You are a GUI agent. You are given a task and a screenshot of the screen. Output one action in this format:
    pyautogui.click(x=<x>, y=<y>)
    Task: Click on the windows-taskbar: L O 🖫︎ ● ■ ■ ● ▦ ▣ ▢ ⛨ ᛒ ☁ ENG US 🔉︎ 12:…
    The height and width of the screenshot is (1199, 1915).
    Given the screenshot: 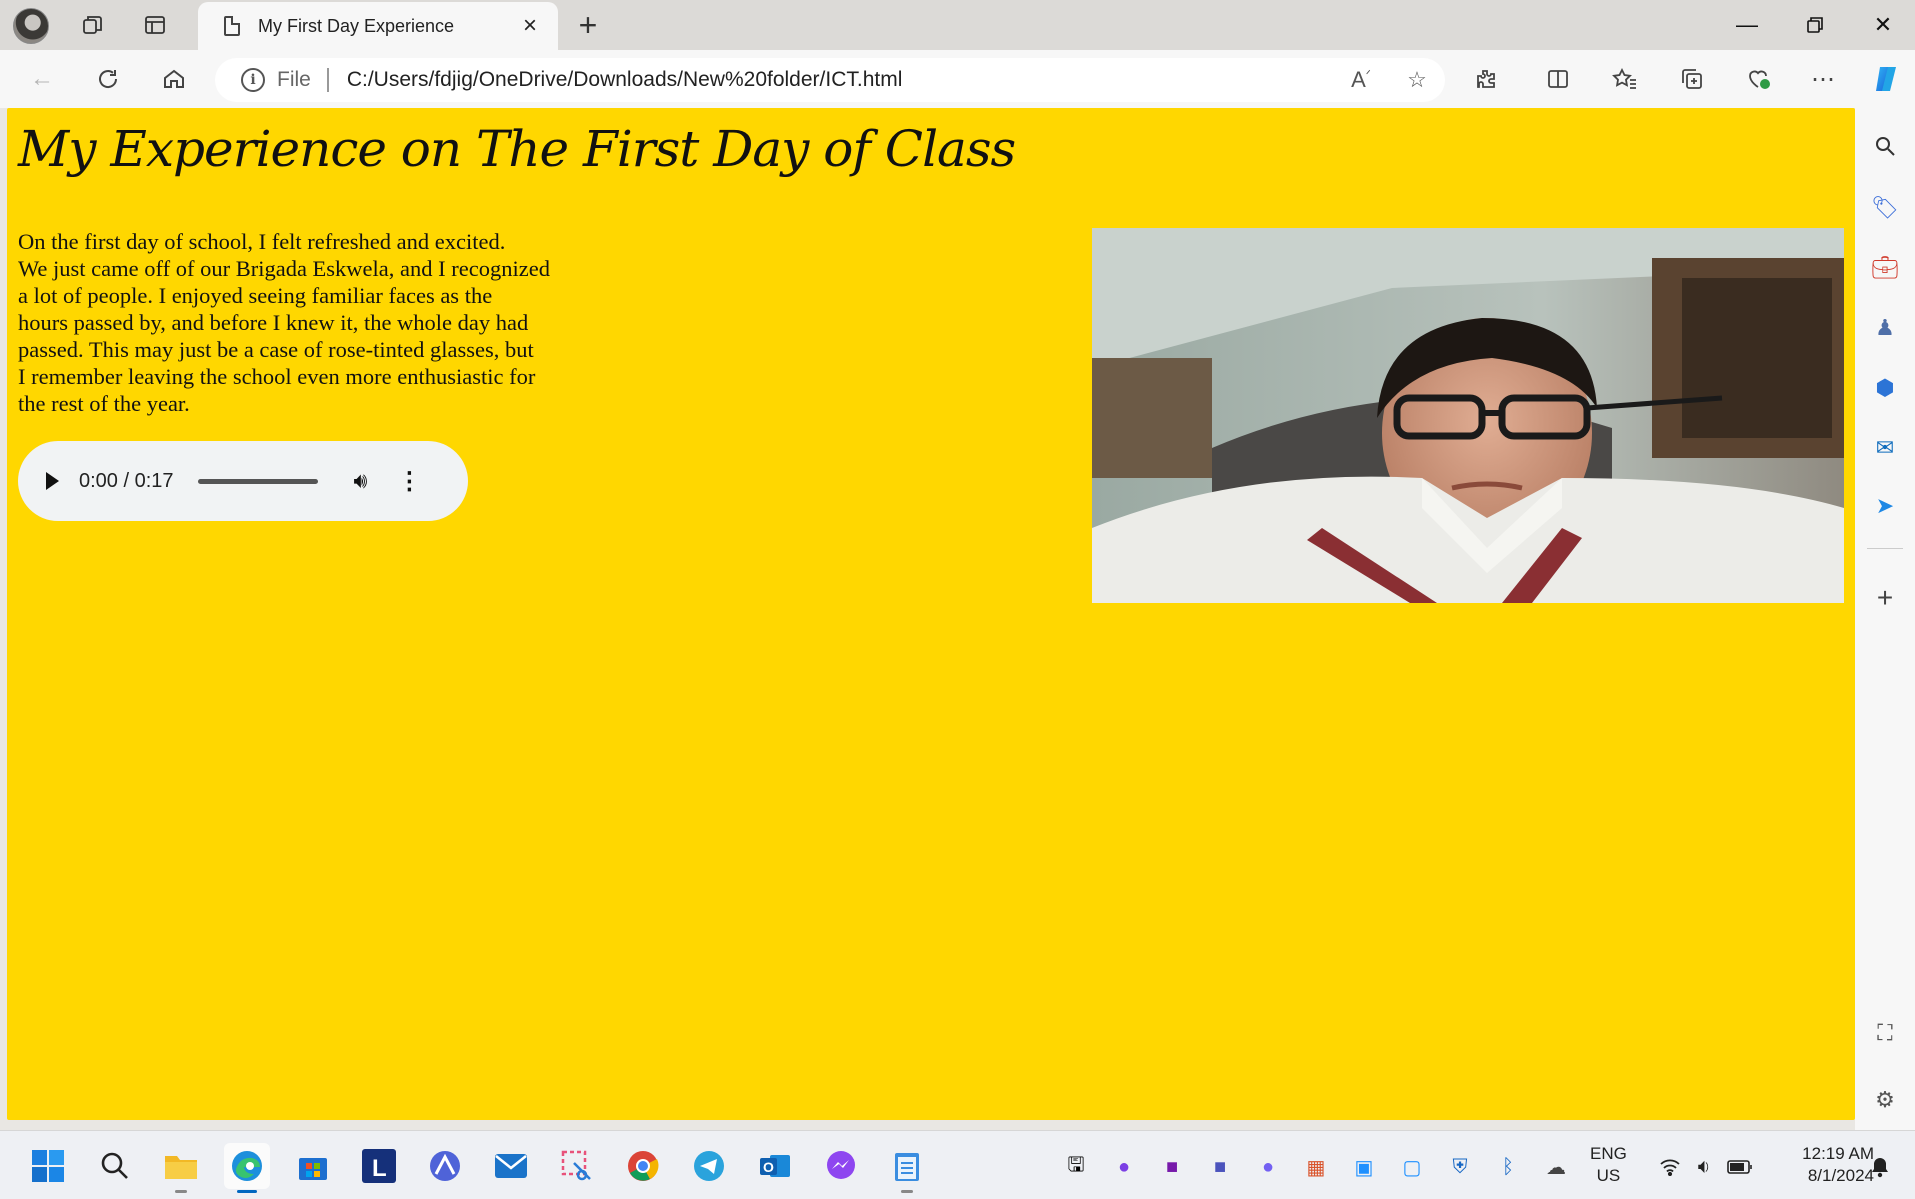 What is the action you would take?
    pyautogui.click(x=957, y=1164)
    